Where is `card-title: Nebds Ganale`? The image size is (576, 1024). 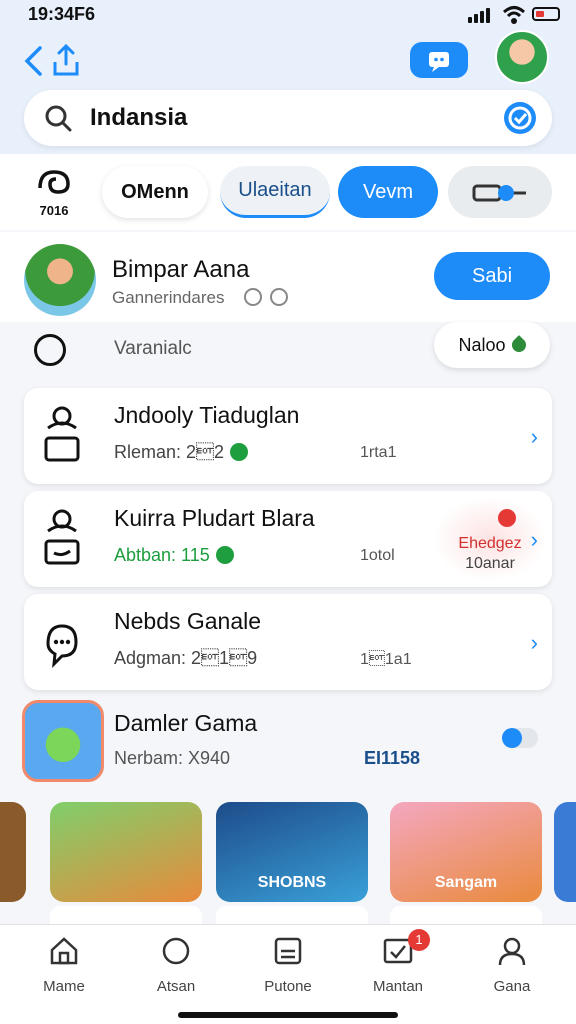
card-title: Nebds Ganale is located at coordinates (188, 621).